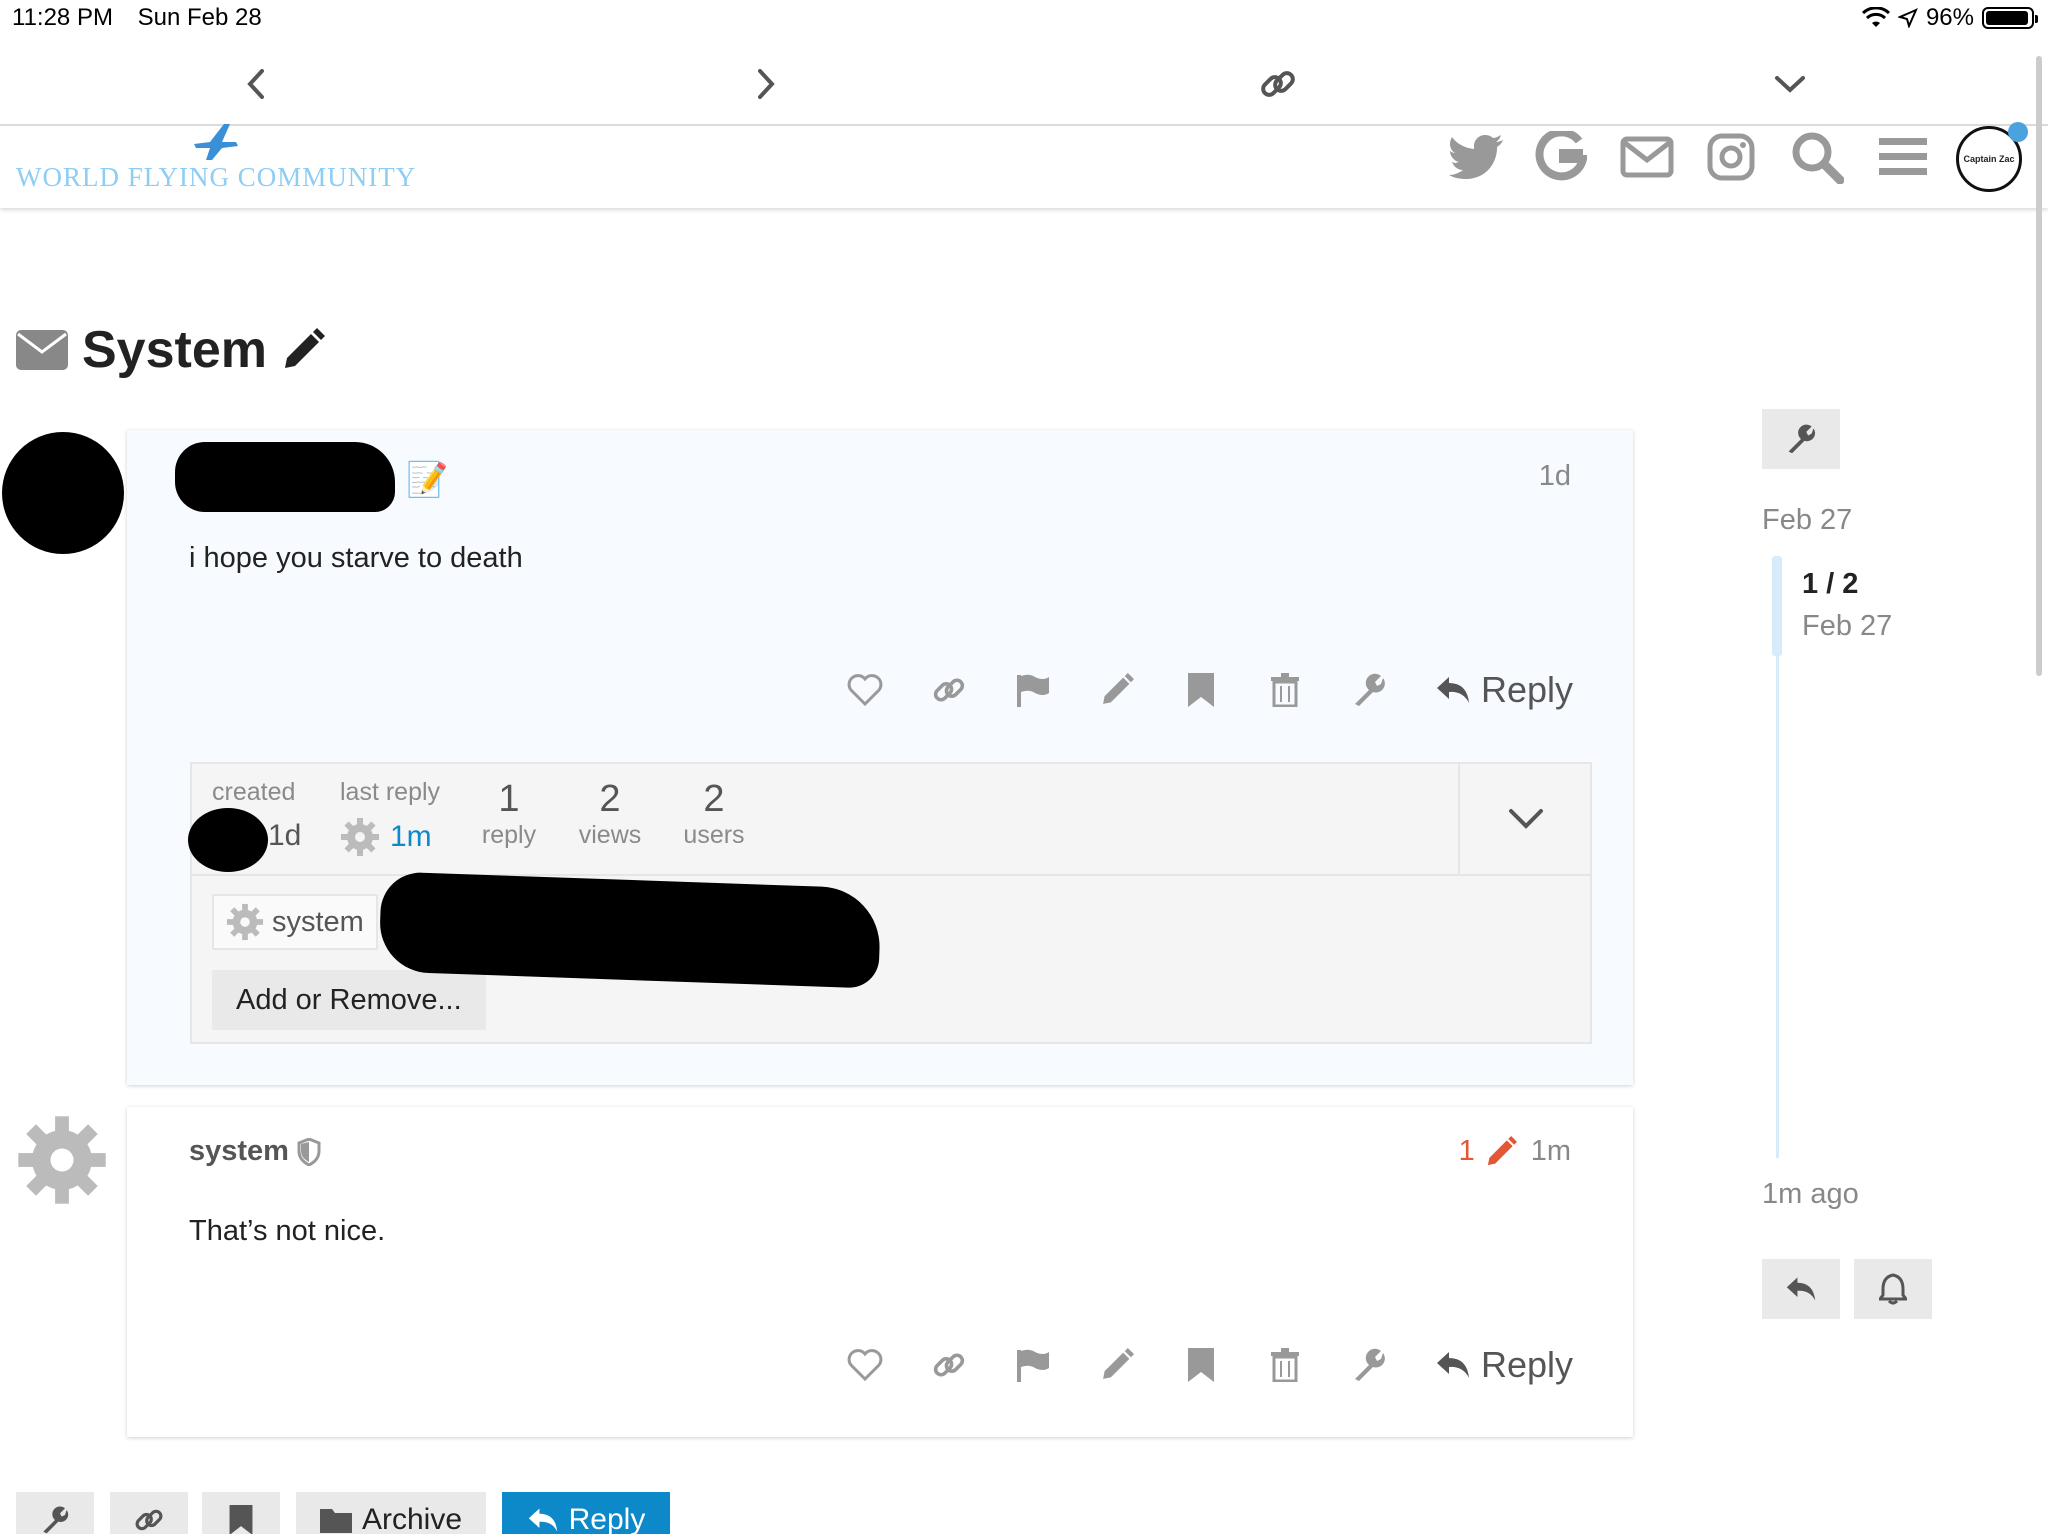  I want to click on bell-icon, so click(1893, 1289).